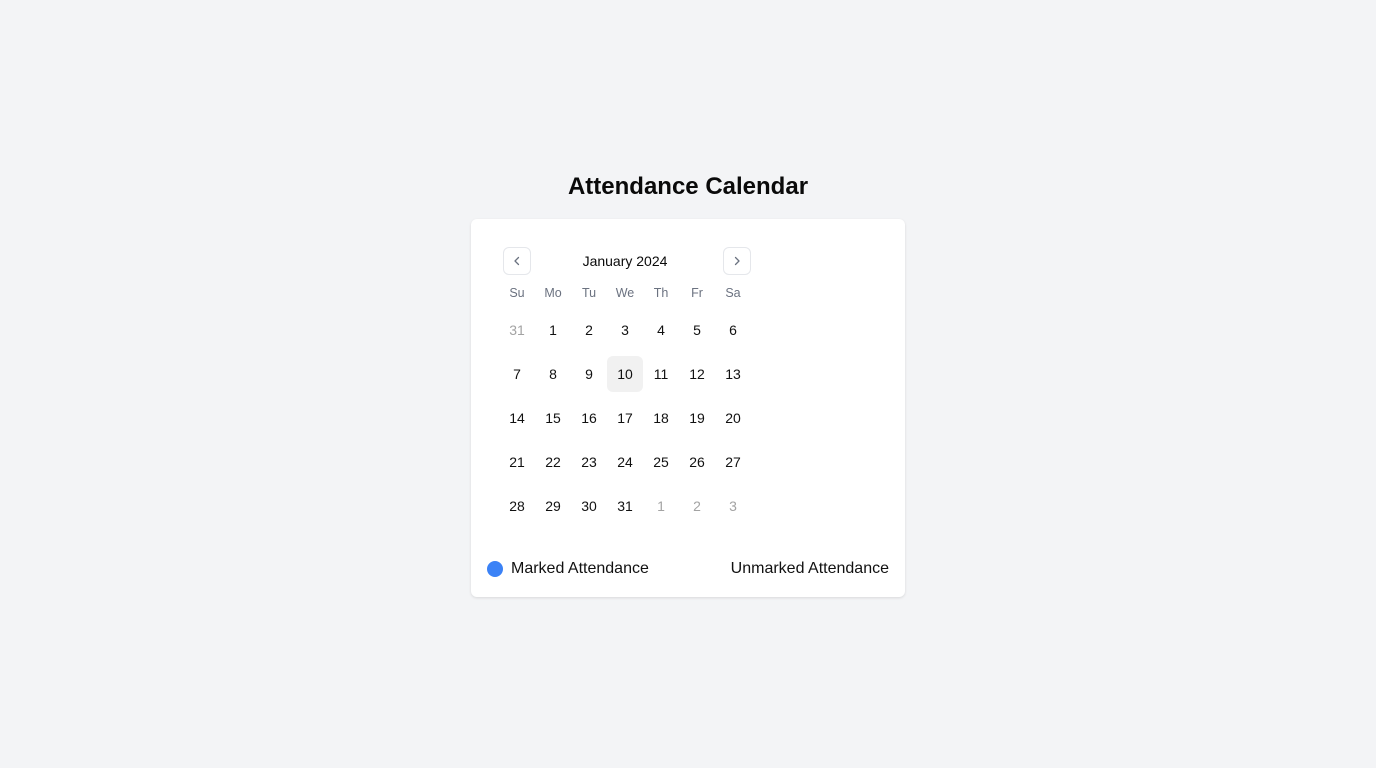 The height and width of the screenshot is (768, 1376). Describe the element at coordinates (589, 293) in the screenshot. I see `weekday-label: Tu` at that location.